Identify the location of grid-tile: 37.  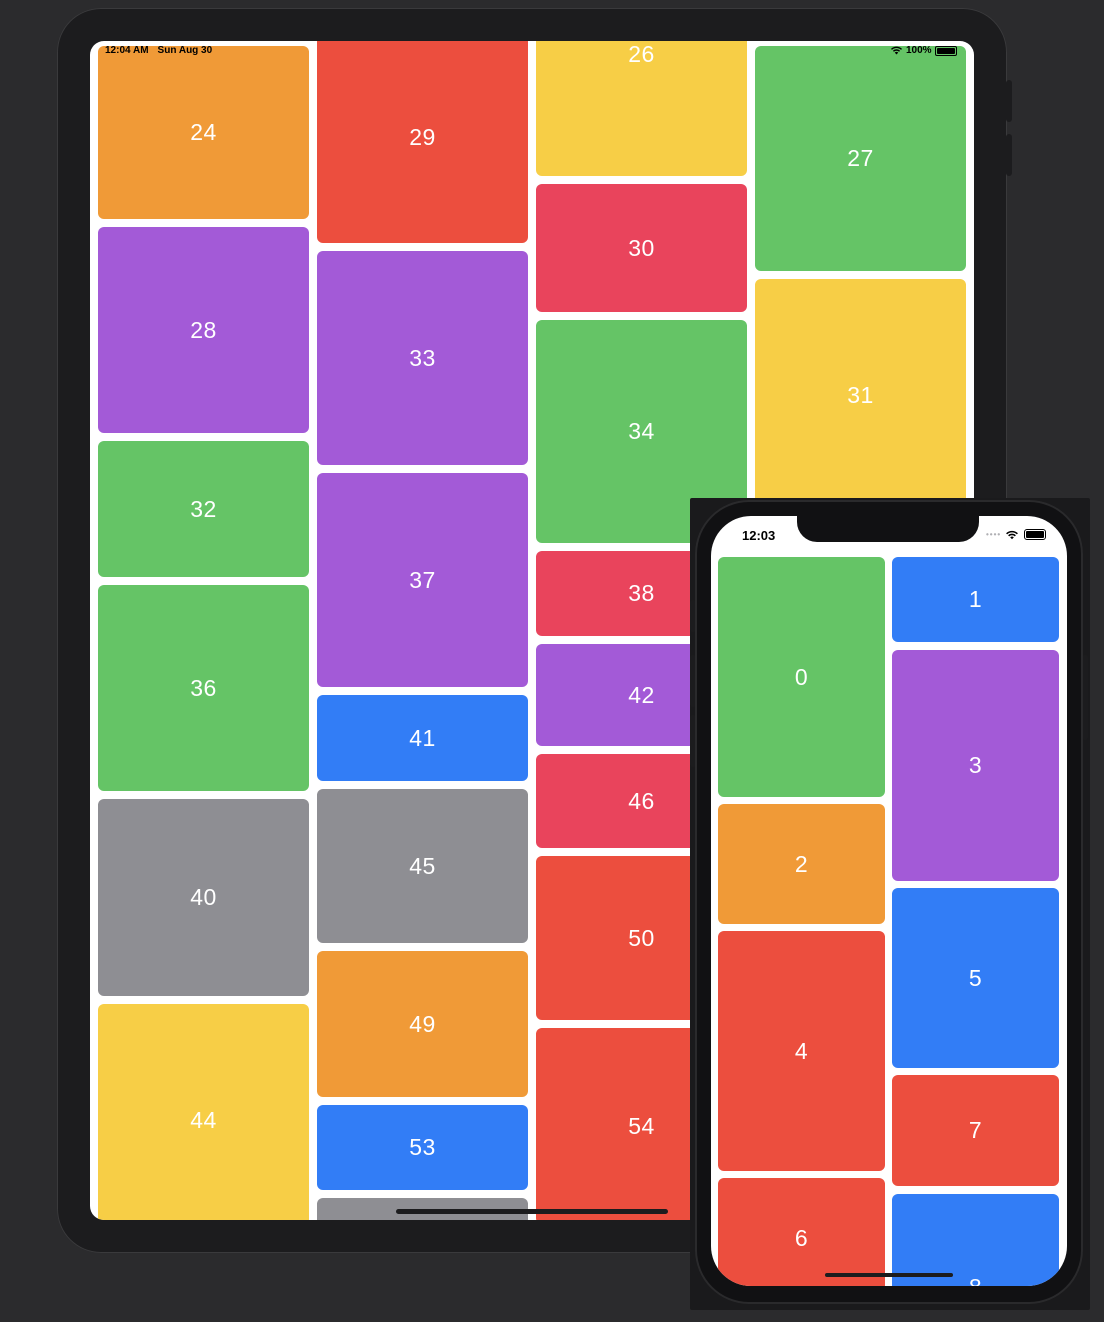
(422, 580).